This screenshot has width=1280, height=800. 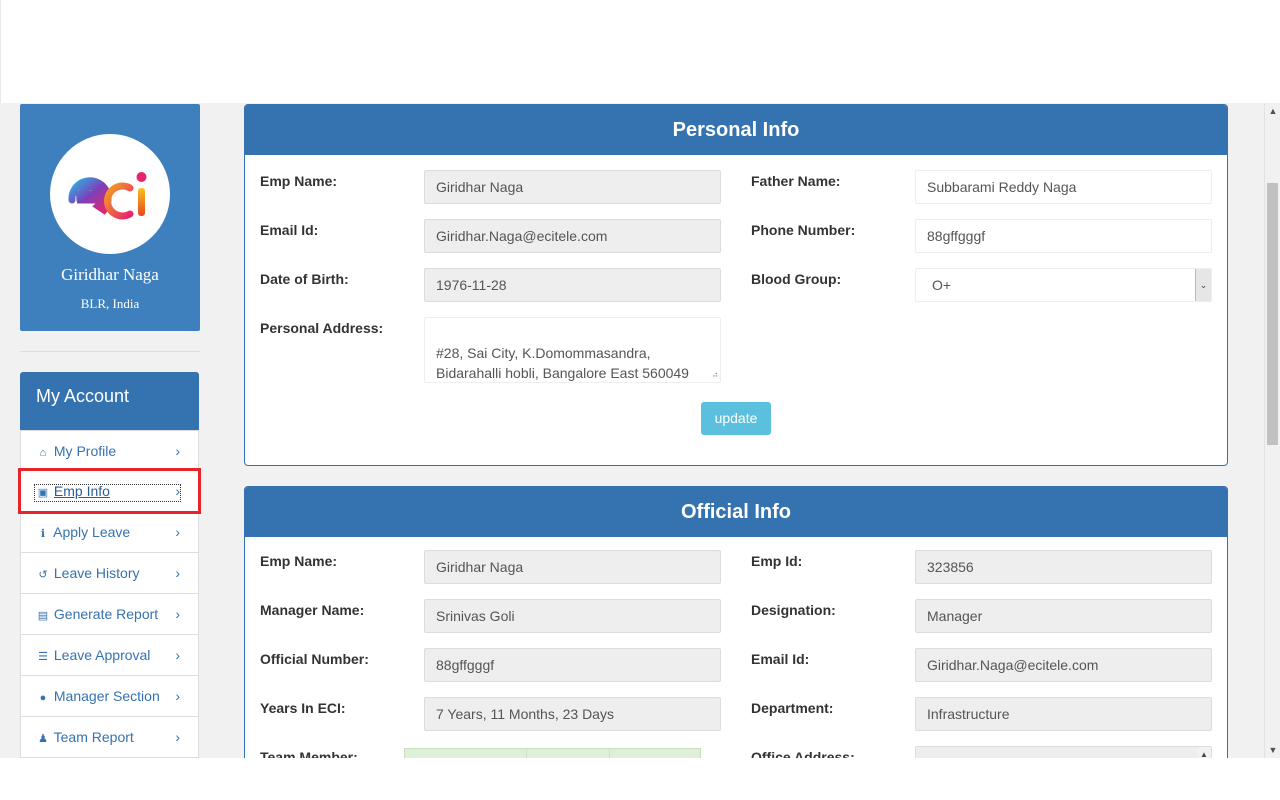 What do you see at coordinates (109, 401) in the screenshot?
I see `my-account-heading: My Account` at bounding box center [109, 401].